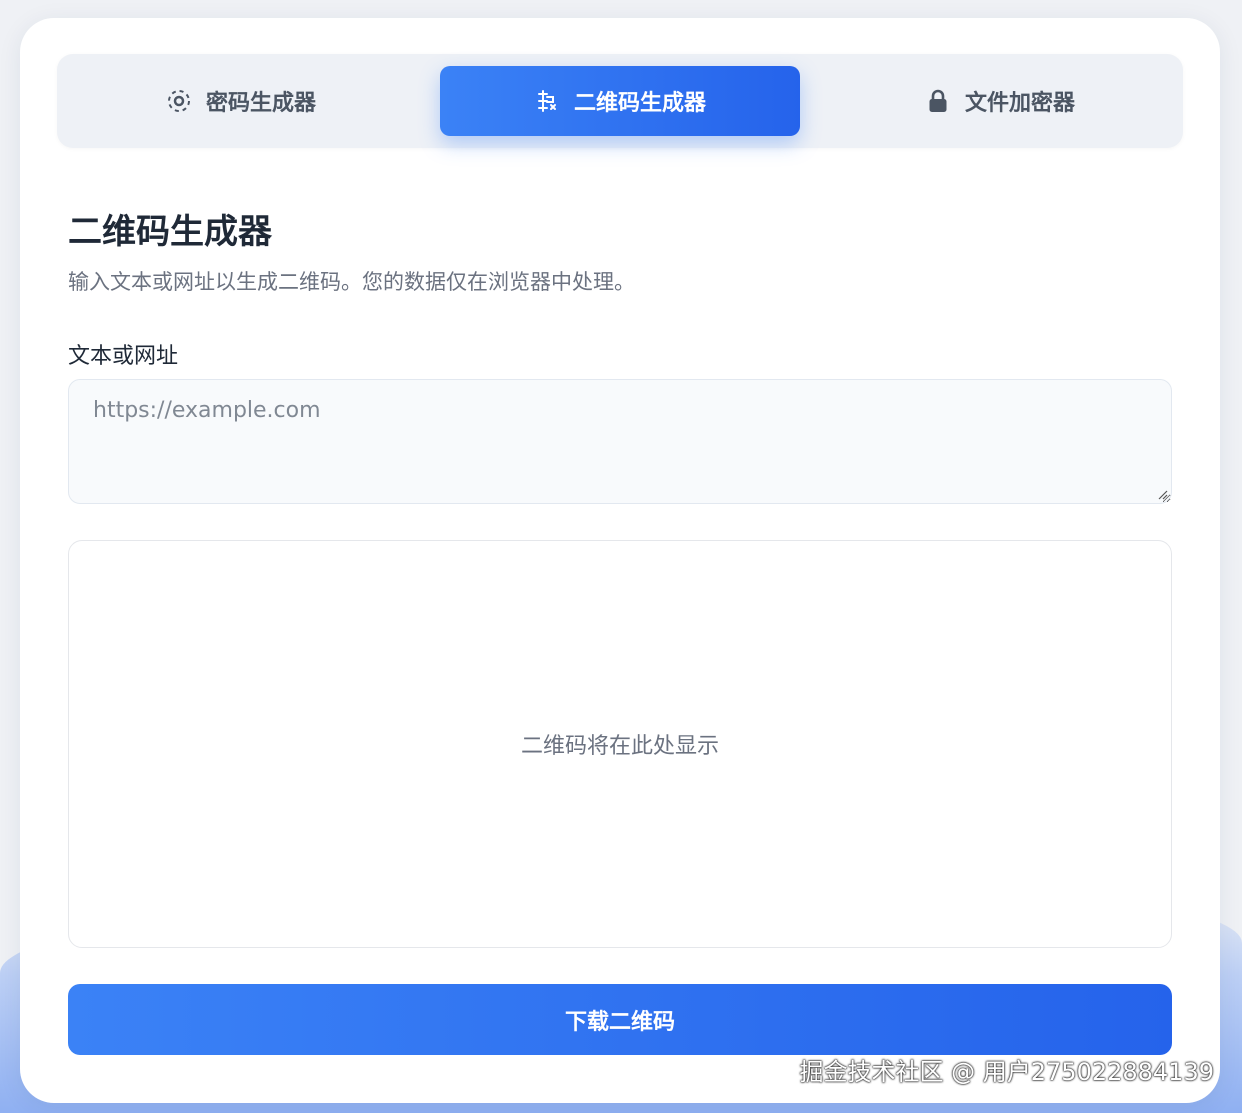 The height and width of the screenshot is (1113, 1242). I want to click on lock-icon, so click(938, 101).